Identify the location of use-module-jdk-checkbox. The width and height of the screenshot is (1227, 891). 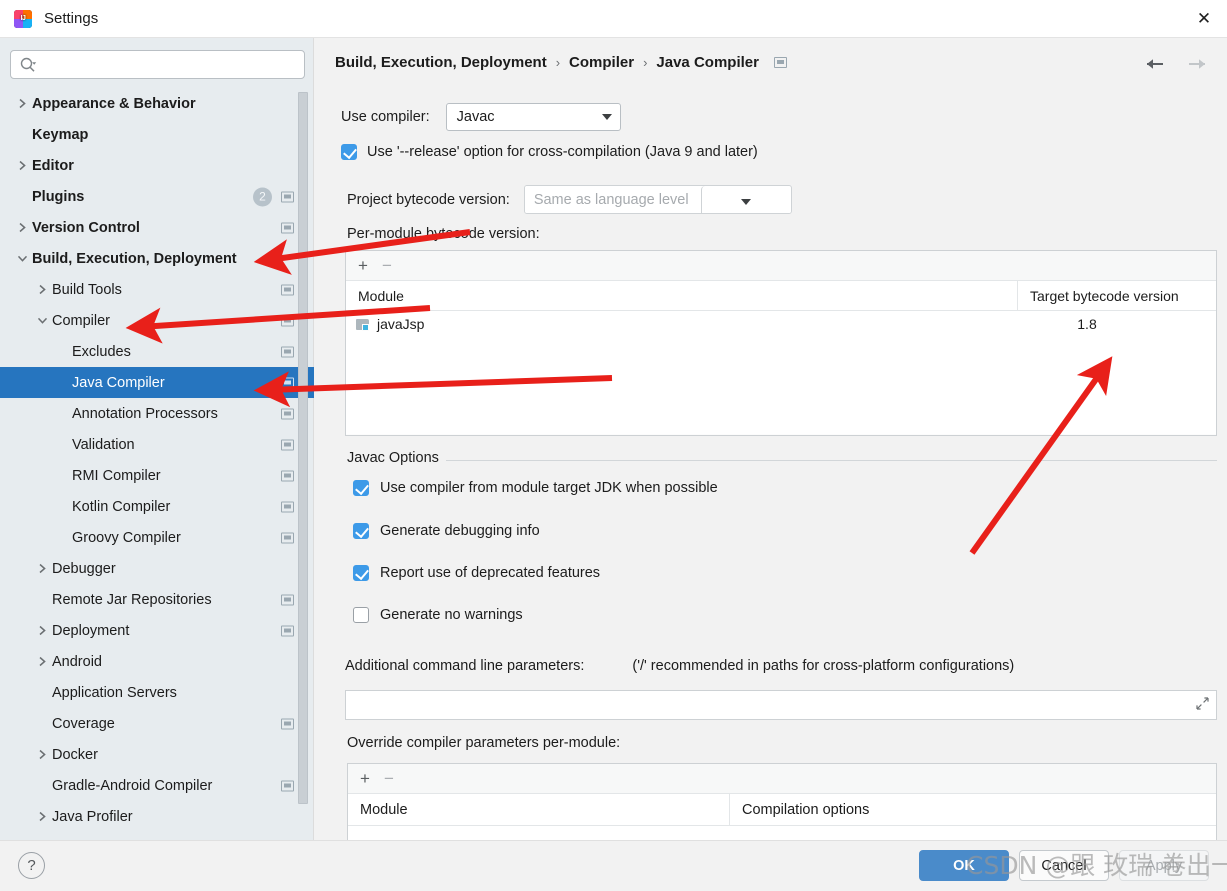
(361, 488).